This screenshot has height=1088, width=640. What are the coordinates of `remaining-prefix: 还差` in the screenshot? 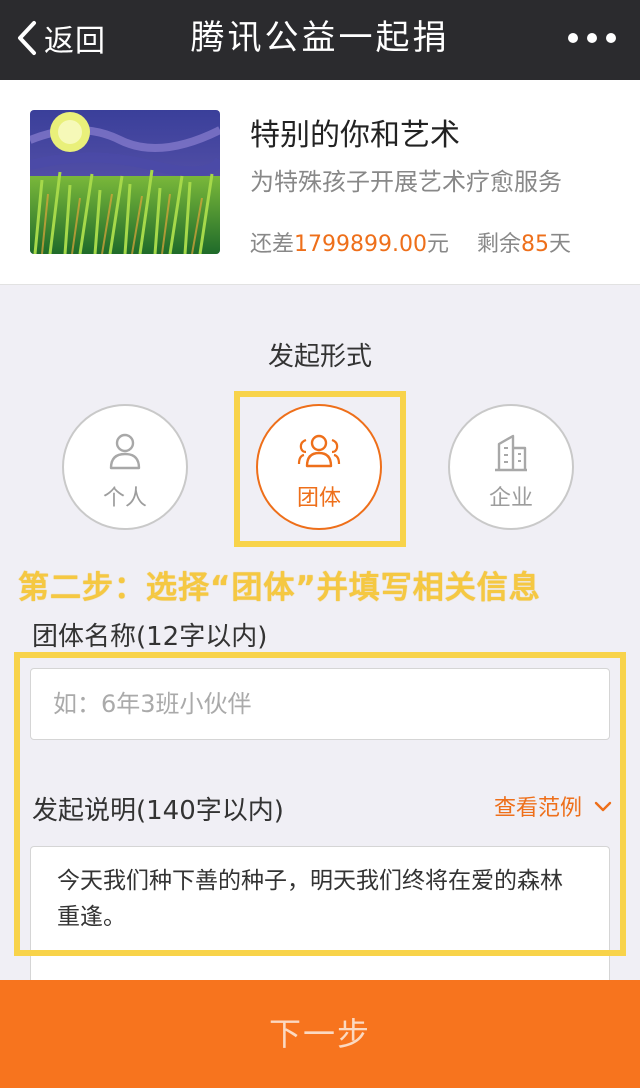 It's located at (272, 244).